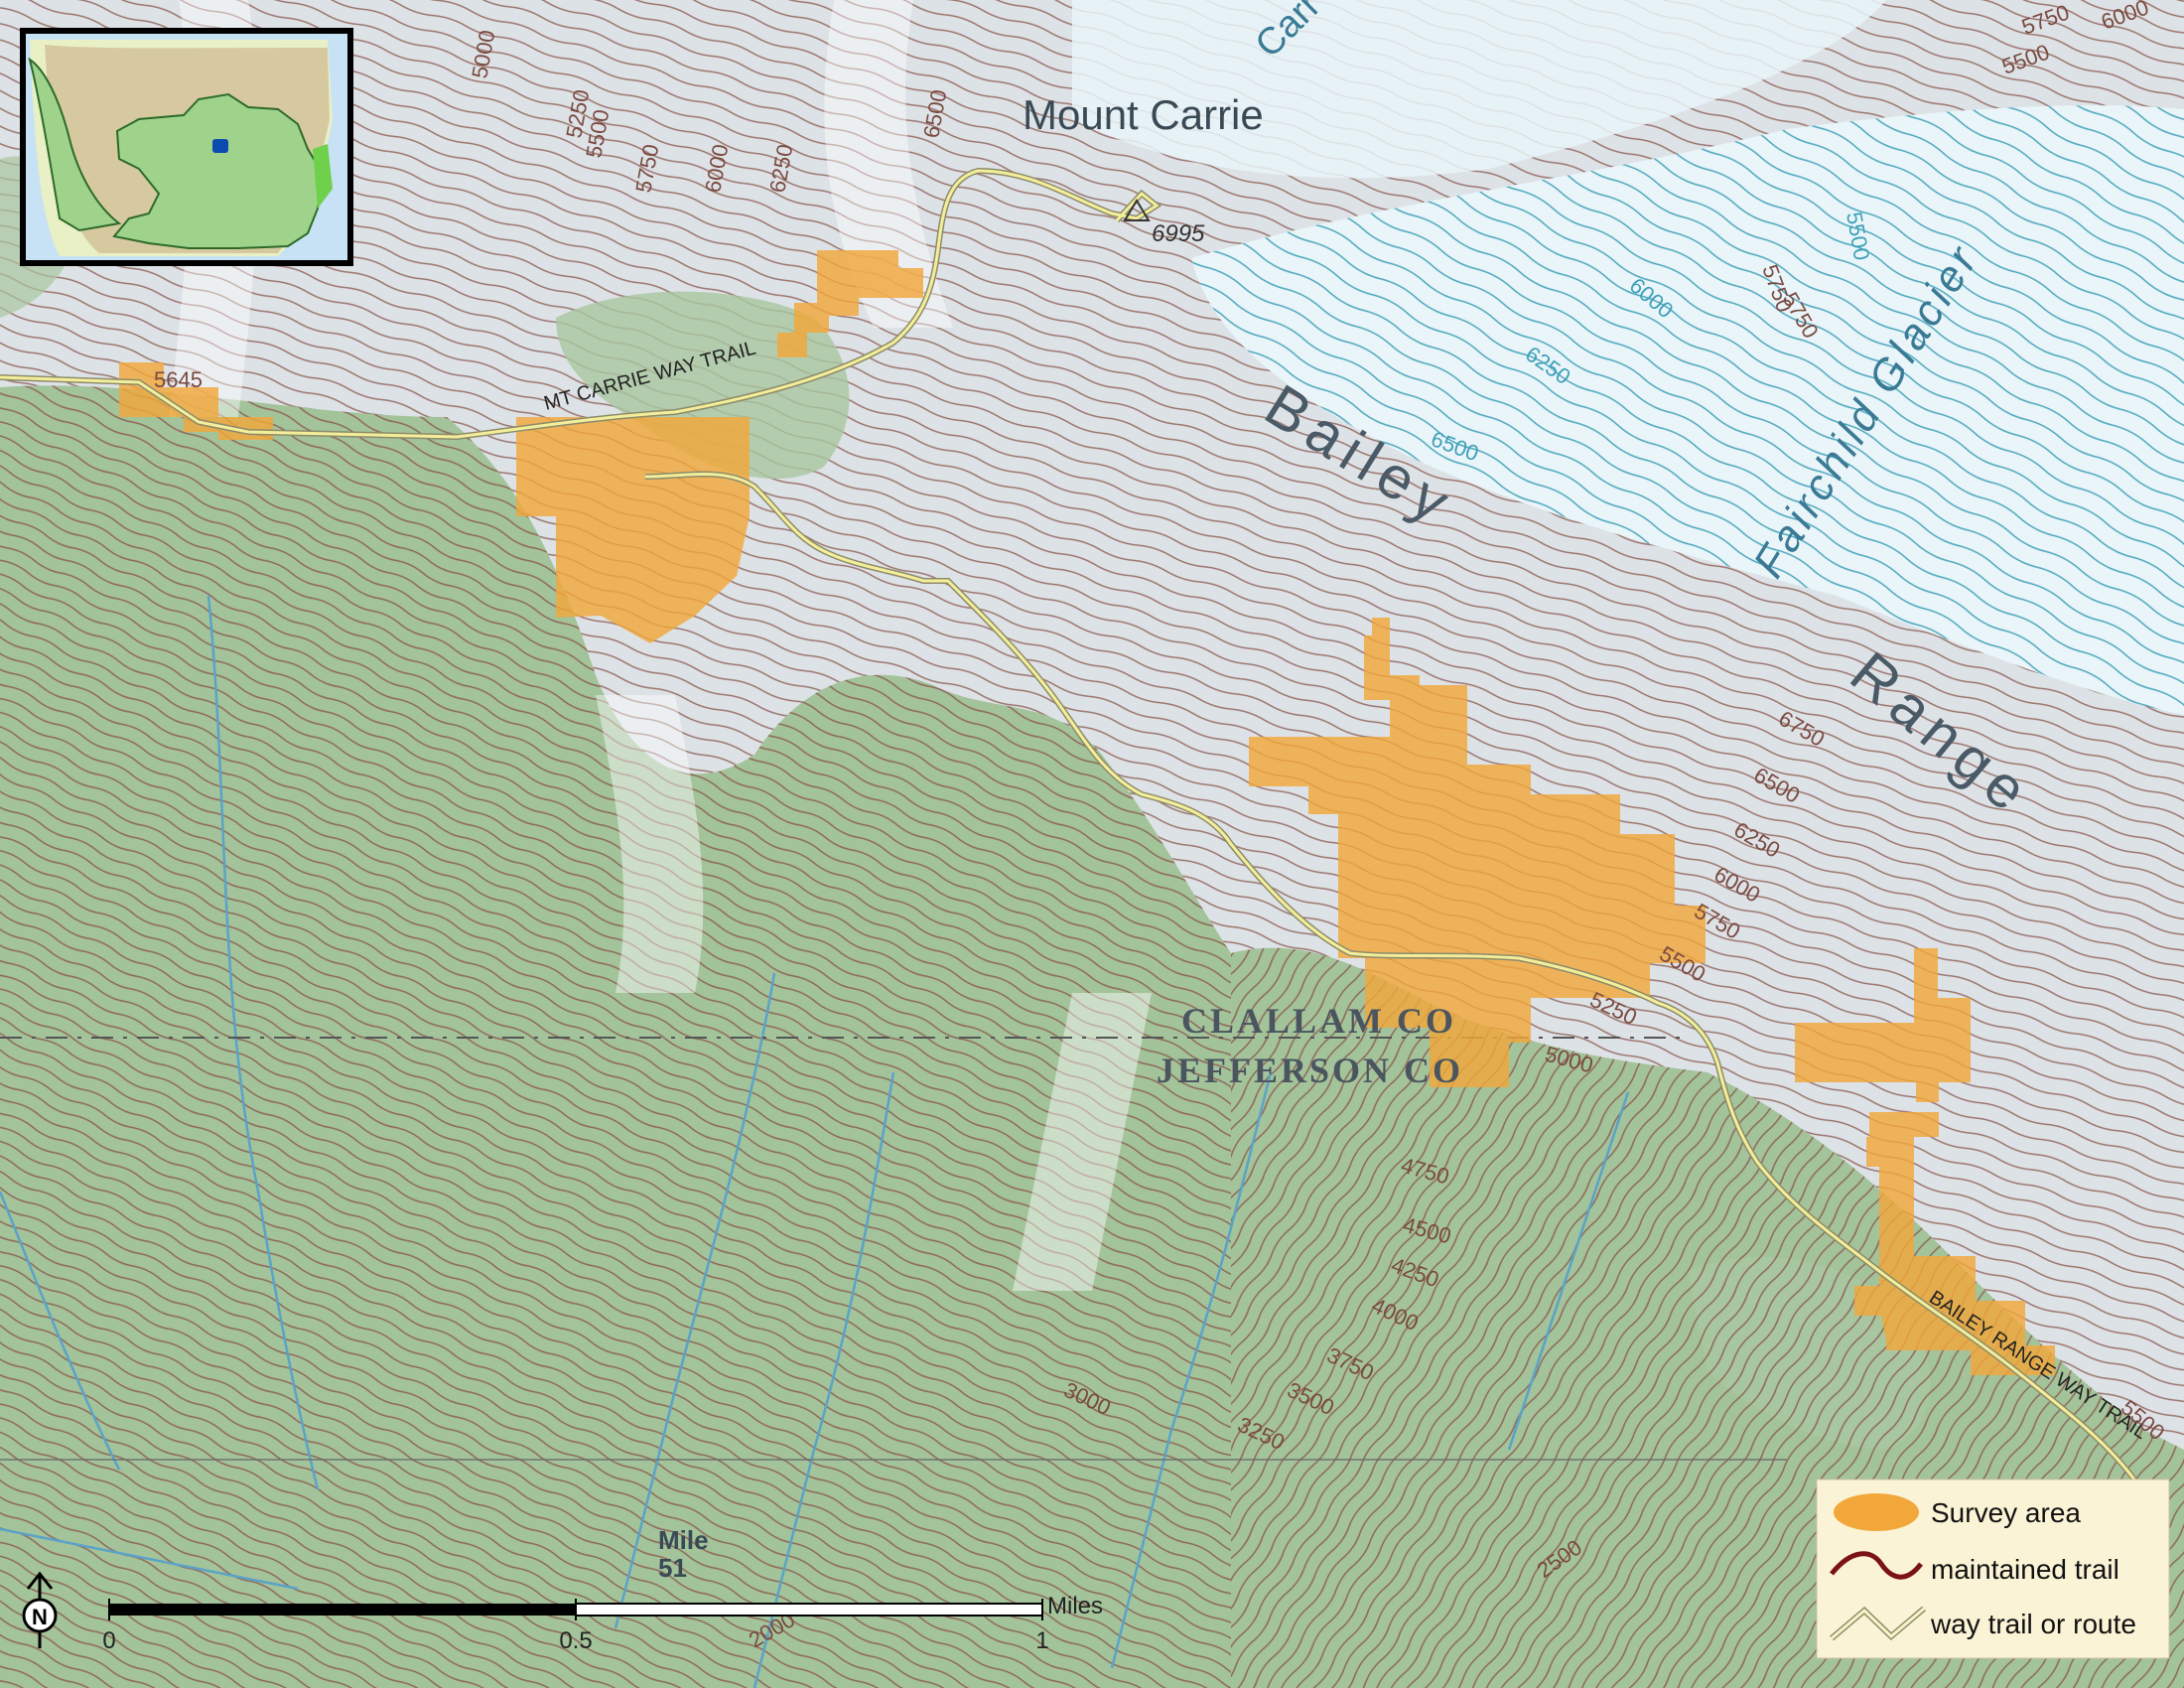 The width and height of the screenshot is (2184, 1688). Describe the element at coordinates (220, 146) in the screenshot. I see `inset-location-marker` at that location.